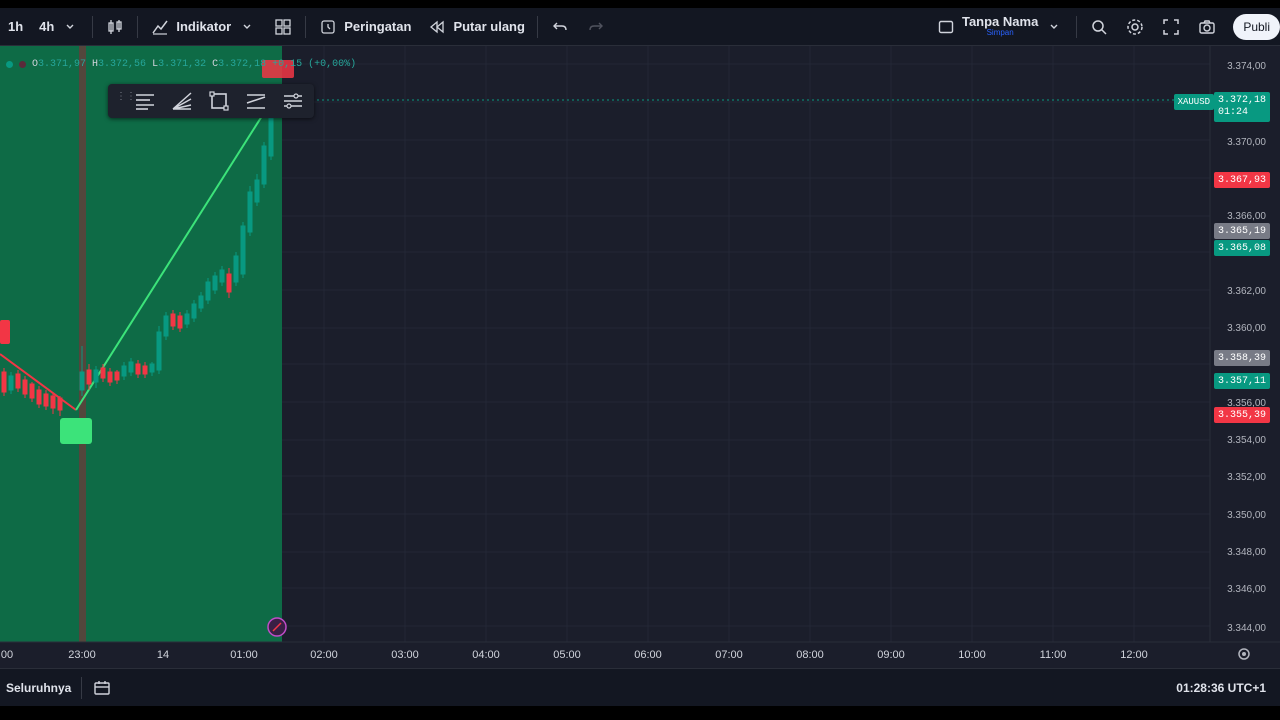 The height and width of the screenshot is (720, 1280). What do you see at coordinates (1246, 216) in the screenshot?
I see `price-tick: 3.366,00` at bounding box center [1246, 216].